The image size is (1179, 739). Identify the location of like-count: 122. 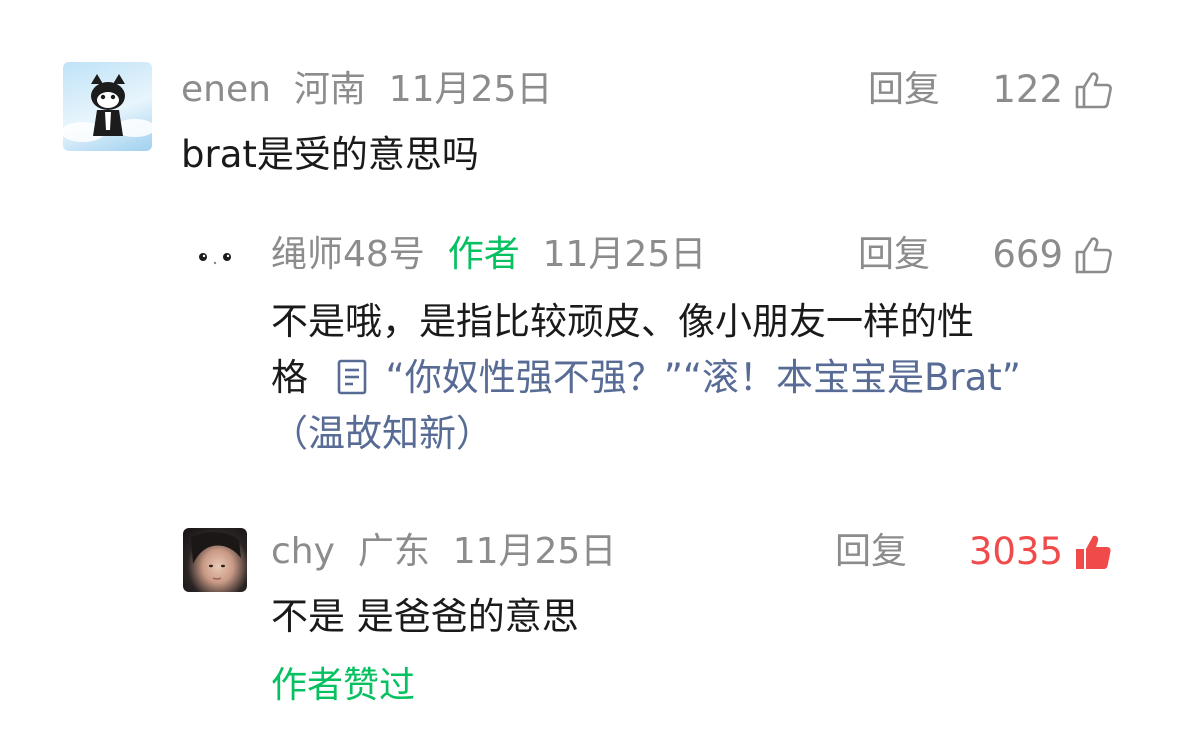
(1027, 89).